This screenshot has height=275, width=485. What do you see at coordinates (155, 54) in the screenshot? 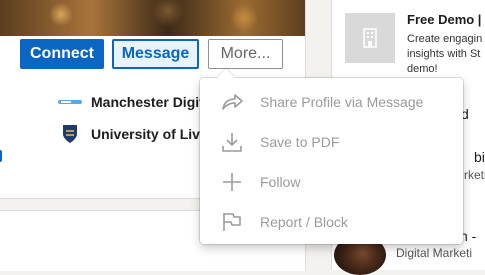
I see `message-button: Message` at bounding box center [155, 54].